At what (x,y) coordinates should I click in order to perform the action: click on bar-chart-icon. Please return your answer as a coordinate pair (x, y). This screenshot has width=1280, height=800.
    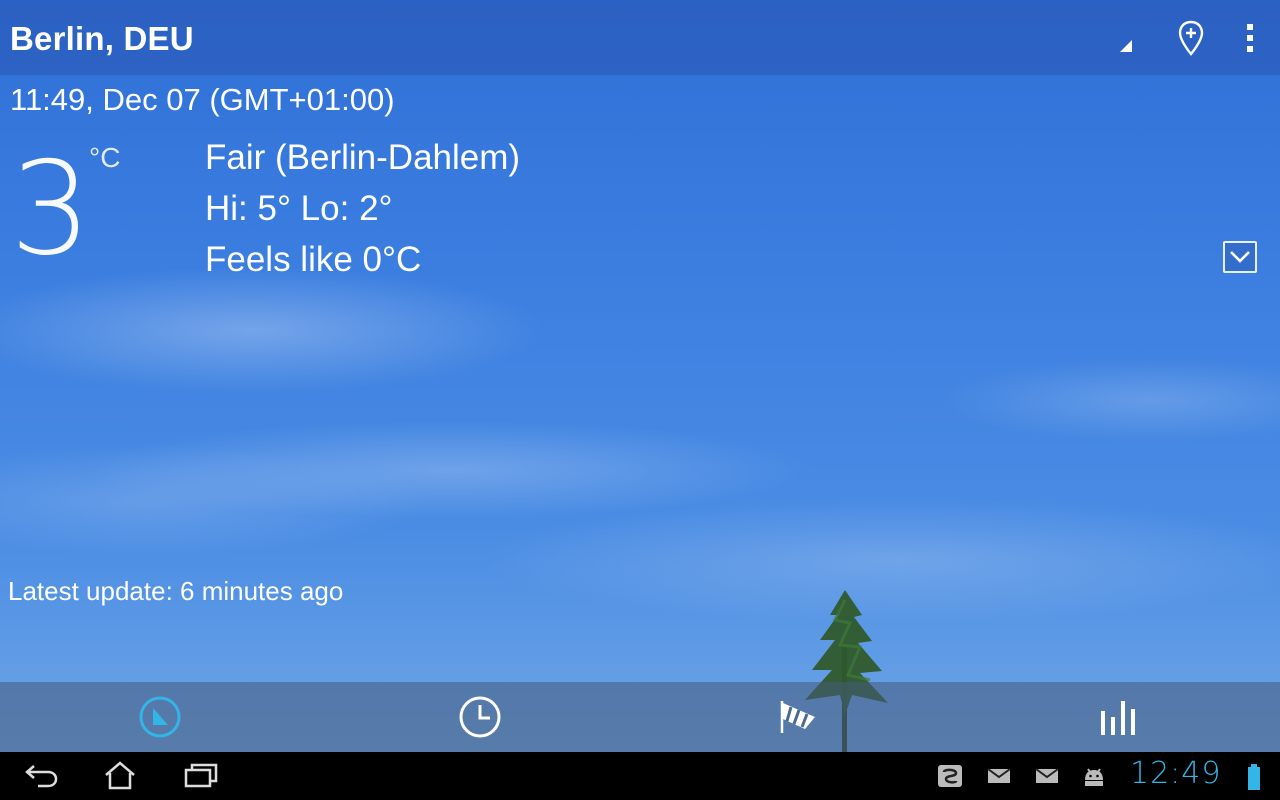
    Looking at the image, I should click on (1118, 718).